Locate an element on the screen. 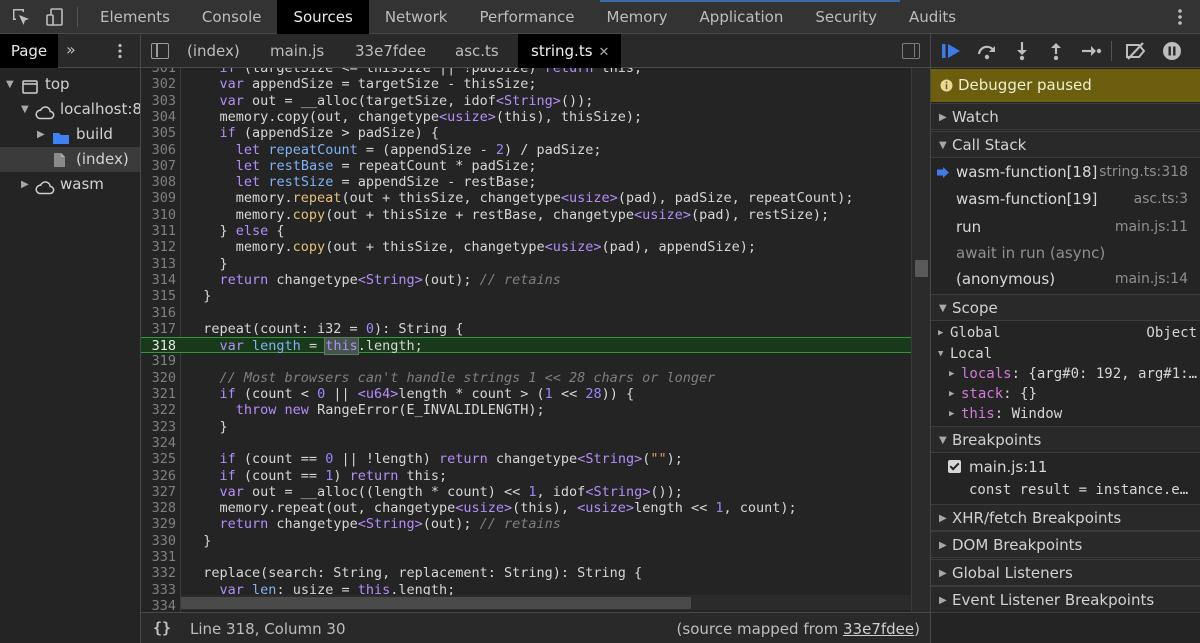 The height and width of the screenshot is (643, 1200). tab-page: Page is located at coordinates (29, 51).